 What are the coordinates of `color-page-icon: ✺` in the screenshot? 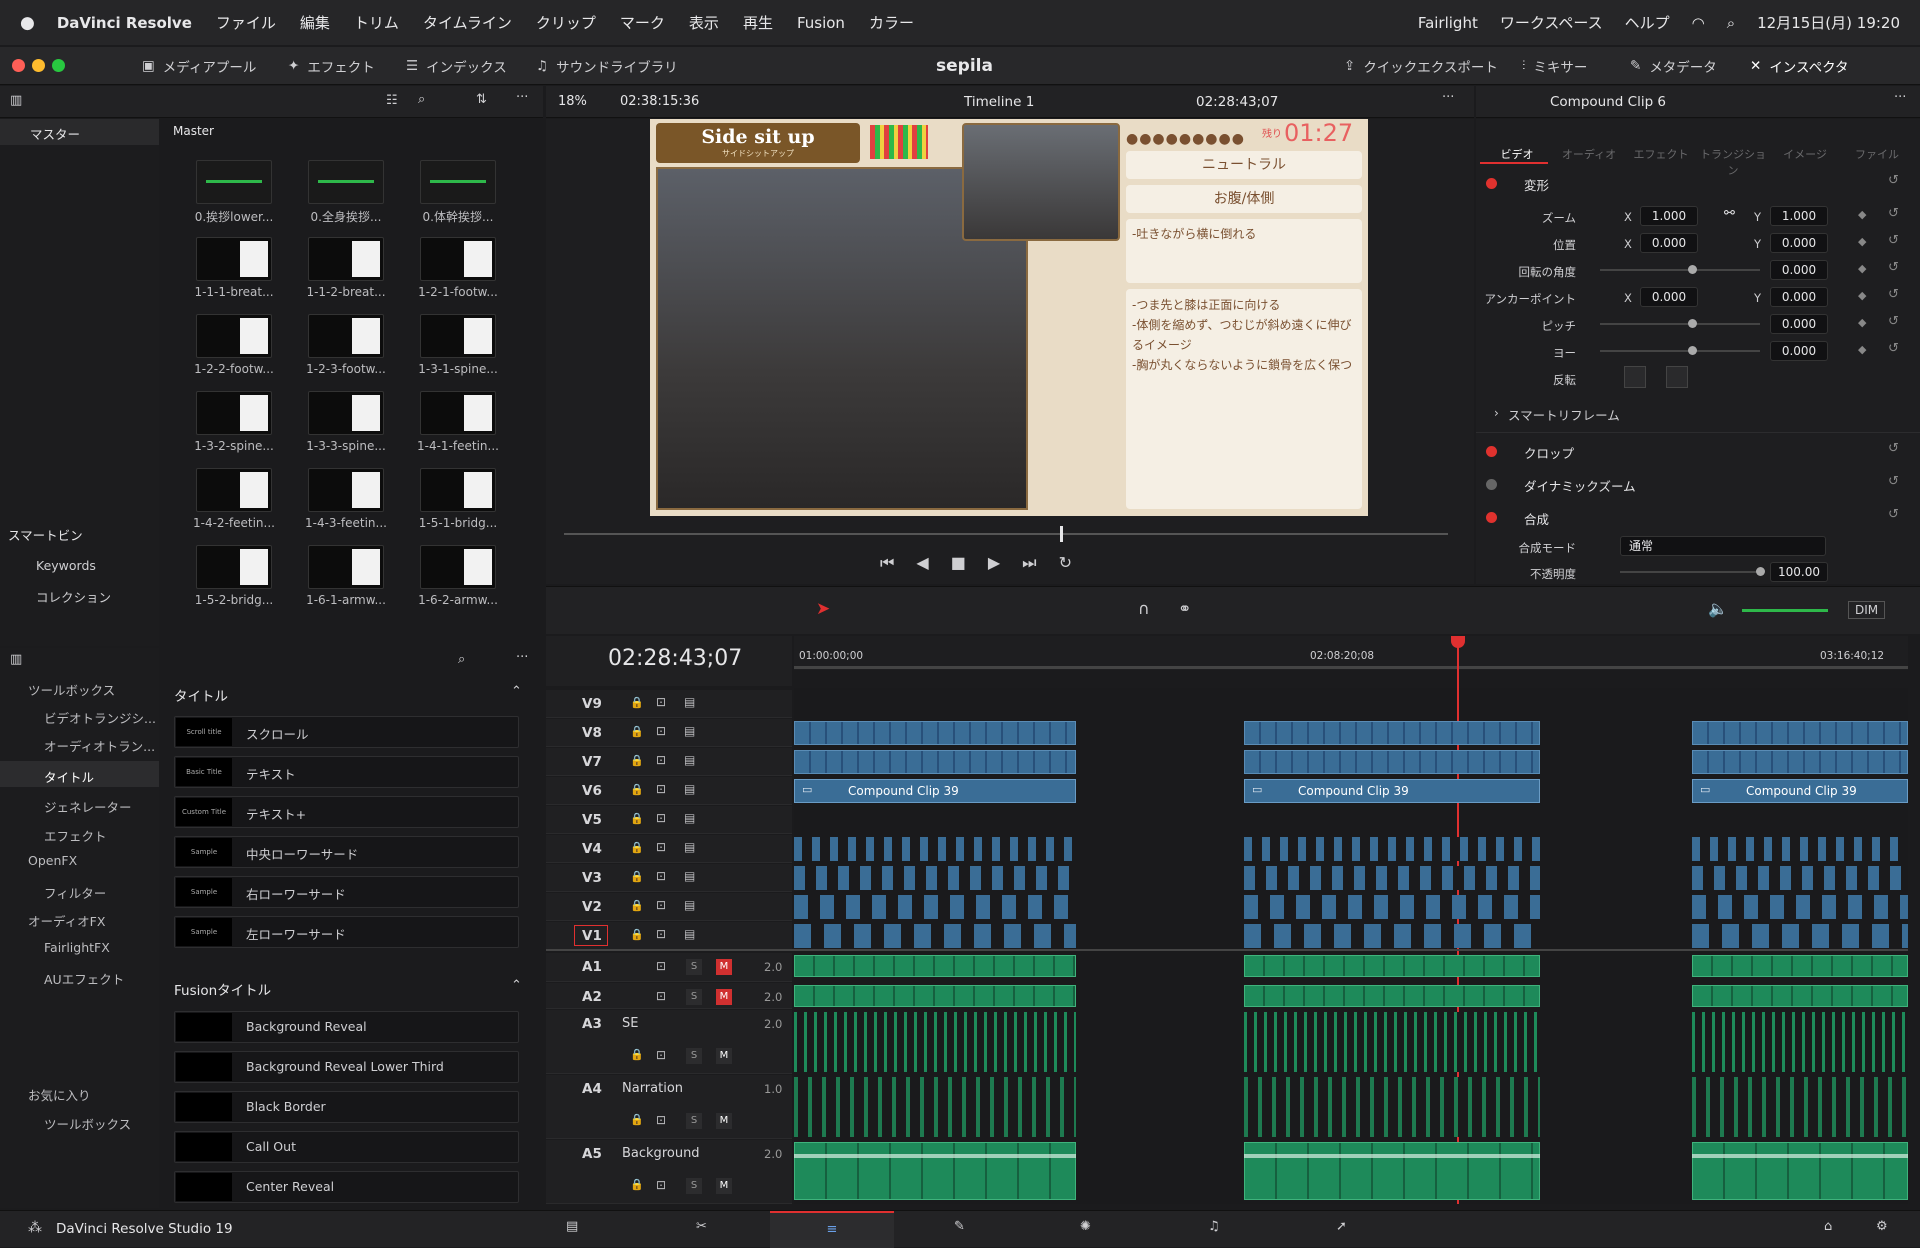 It's located at (1085, 1226).